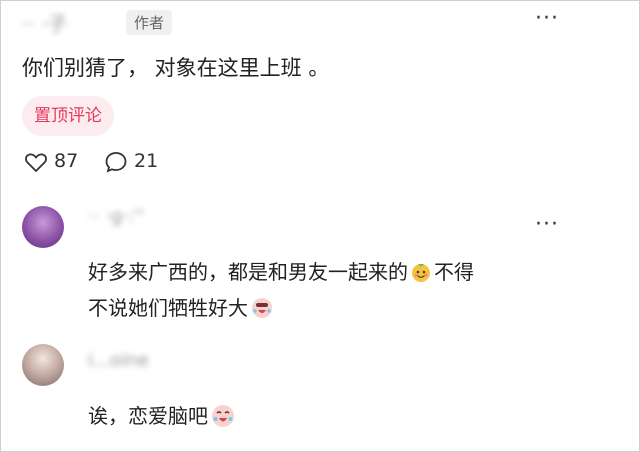 The height and width of the screenshot is (452, 640). What do you see at coordinates (36, 162) in the screenshot?
I see `heart-icon` at bounding box center [36, 162].